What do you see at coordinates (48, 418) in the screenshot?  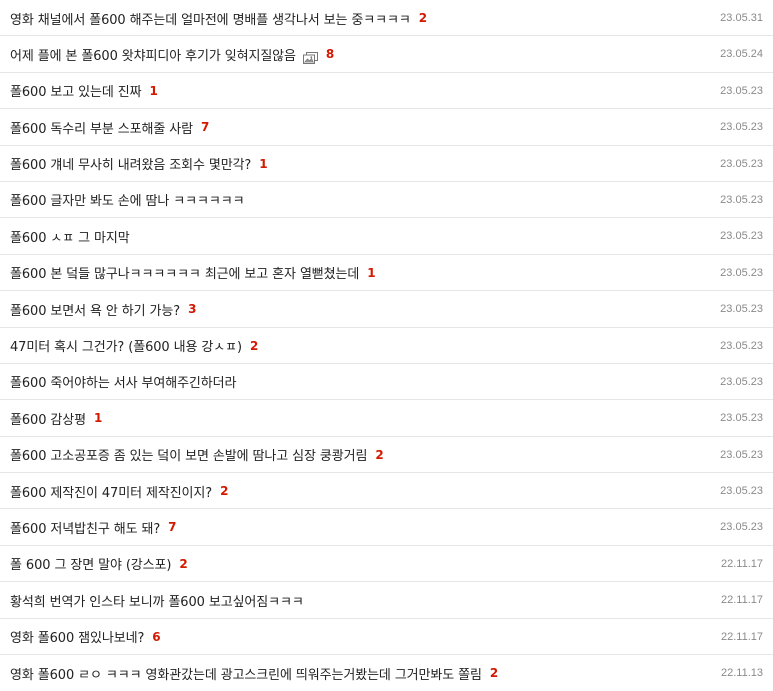 I see `post-title: 폴600 감상평` at bounding box center [48, 418].